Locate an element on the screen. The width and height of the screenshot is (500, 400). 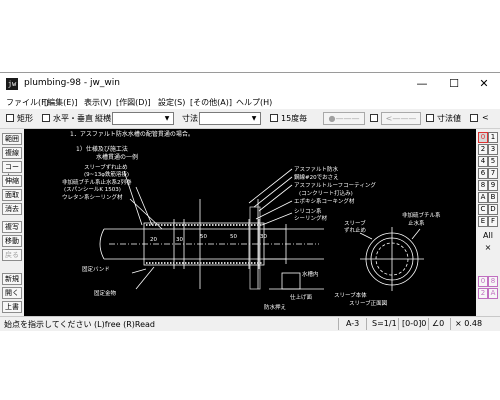
drawing-subheading2: 水槽貫通の一例 is located at coordinates (117, 157).